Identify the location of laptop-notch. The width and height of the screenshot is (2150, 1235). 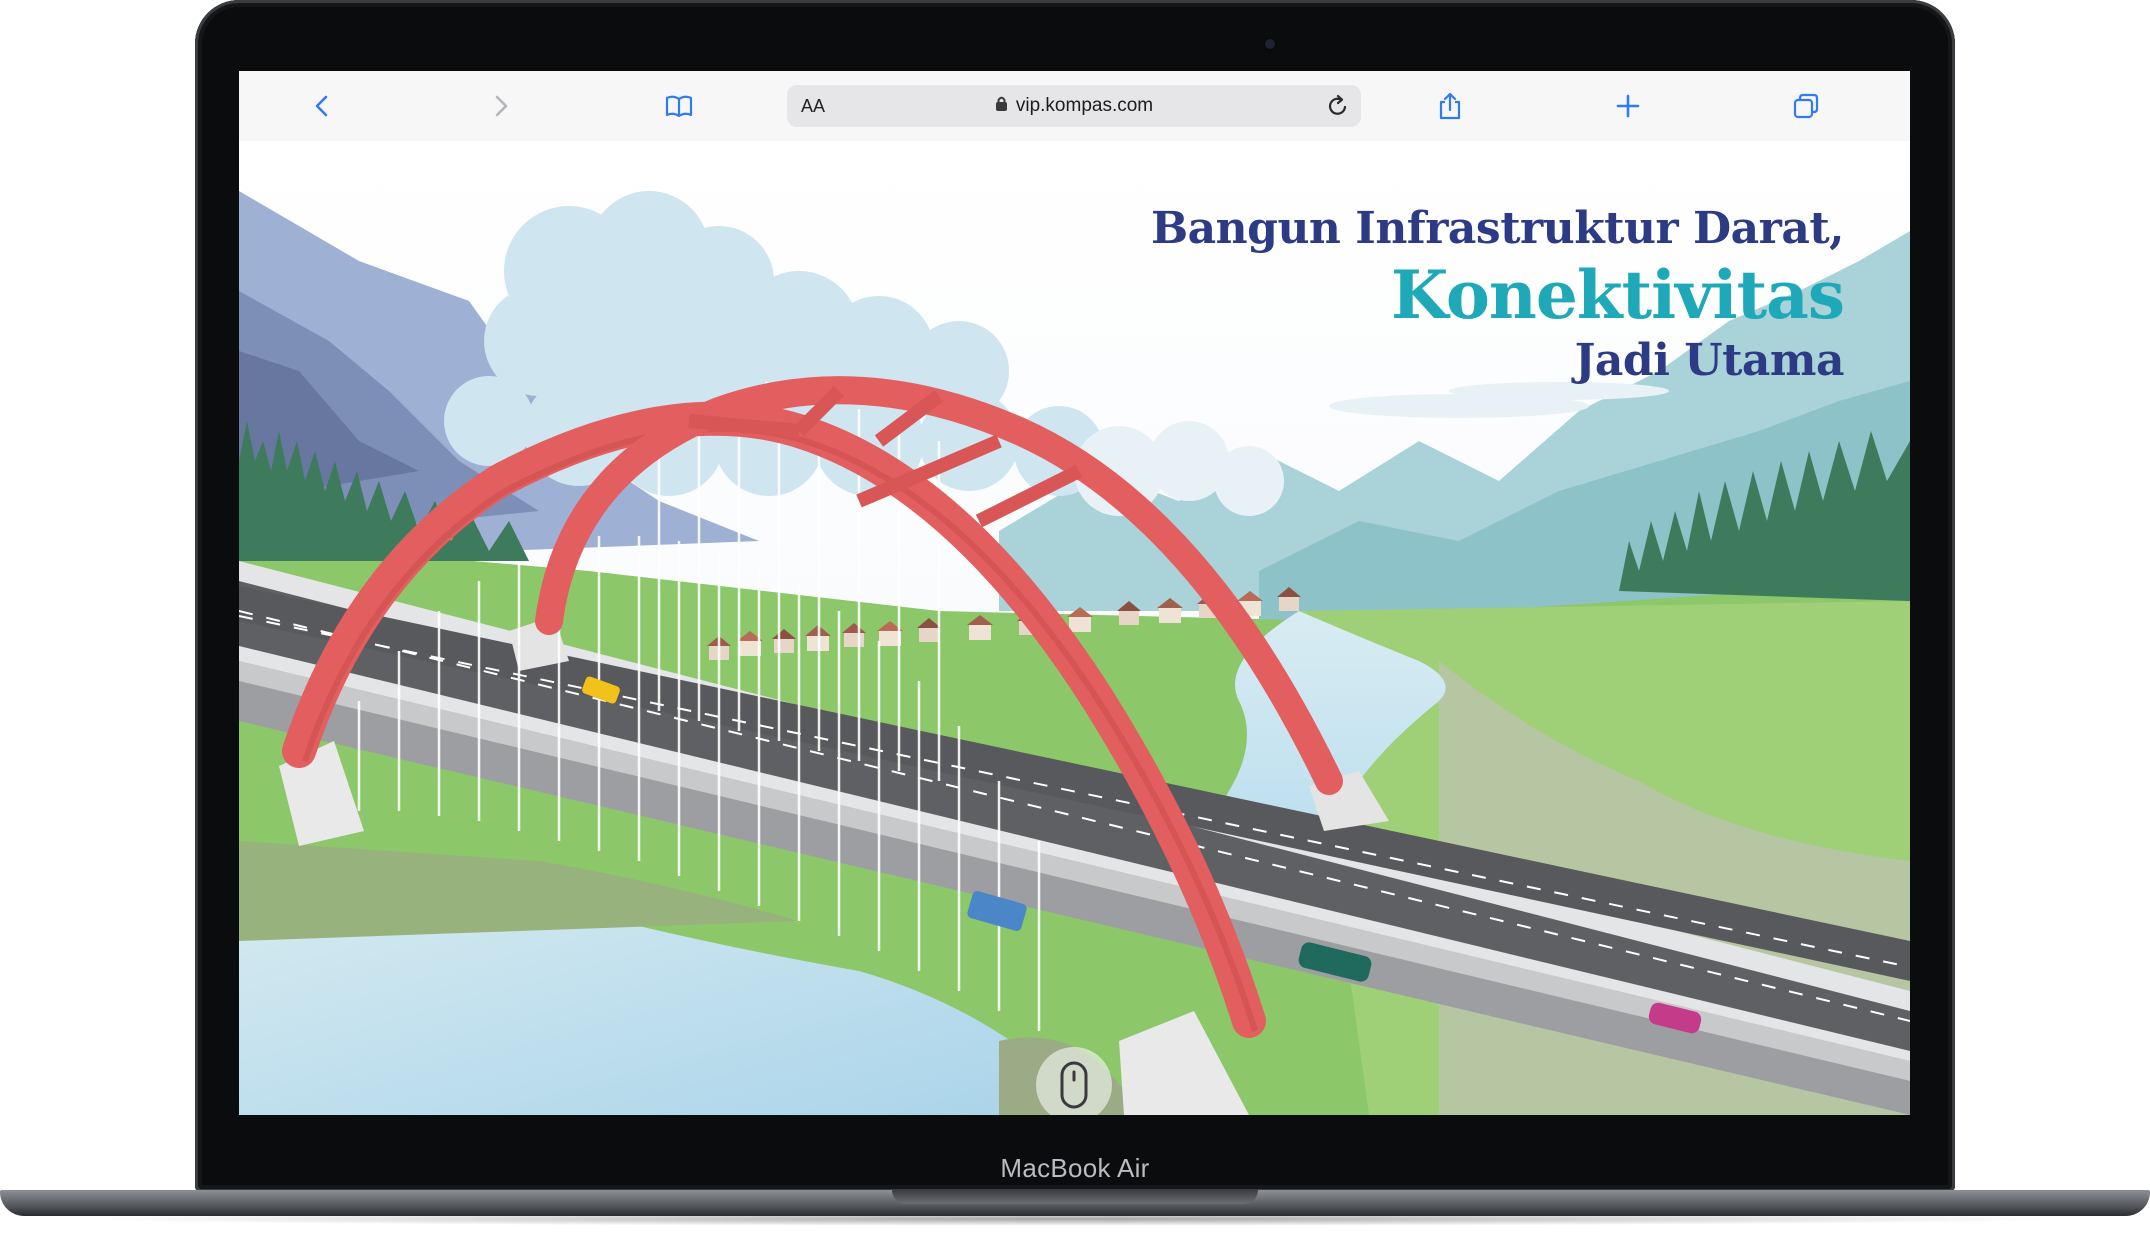
(1075, 1197).